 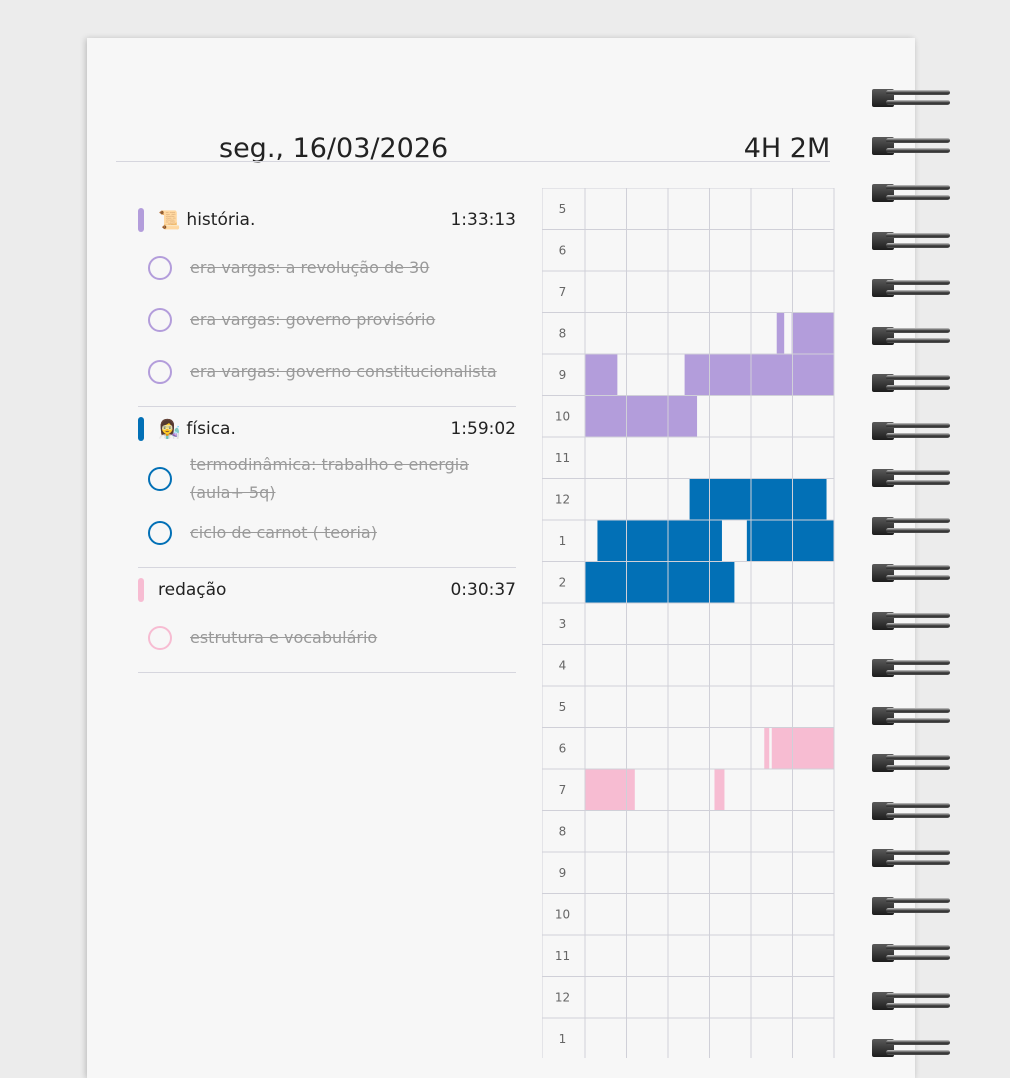 I want to click on subject-time: 1:59:02, so click(x=483, y=429).